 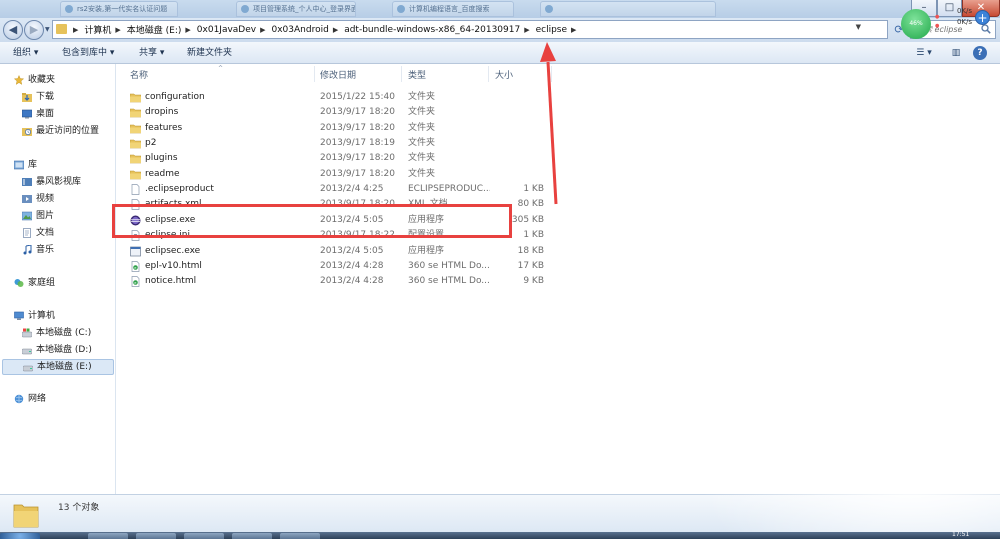 What do you see at coordinates (20, 536) in the screenshot?
I see `start-button` at bounding box center [20, 536].